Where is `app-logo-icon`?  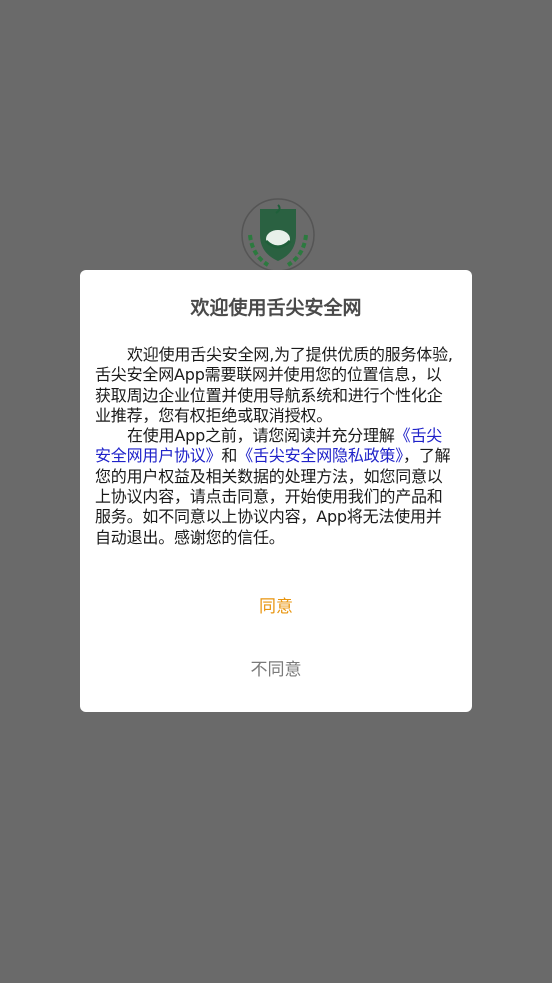 app-logo-icon is located at coordinates (278, 235).